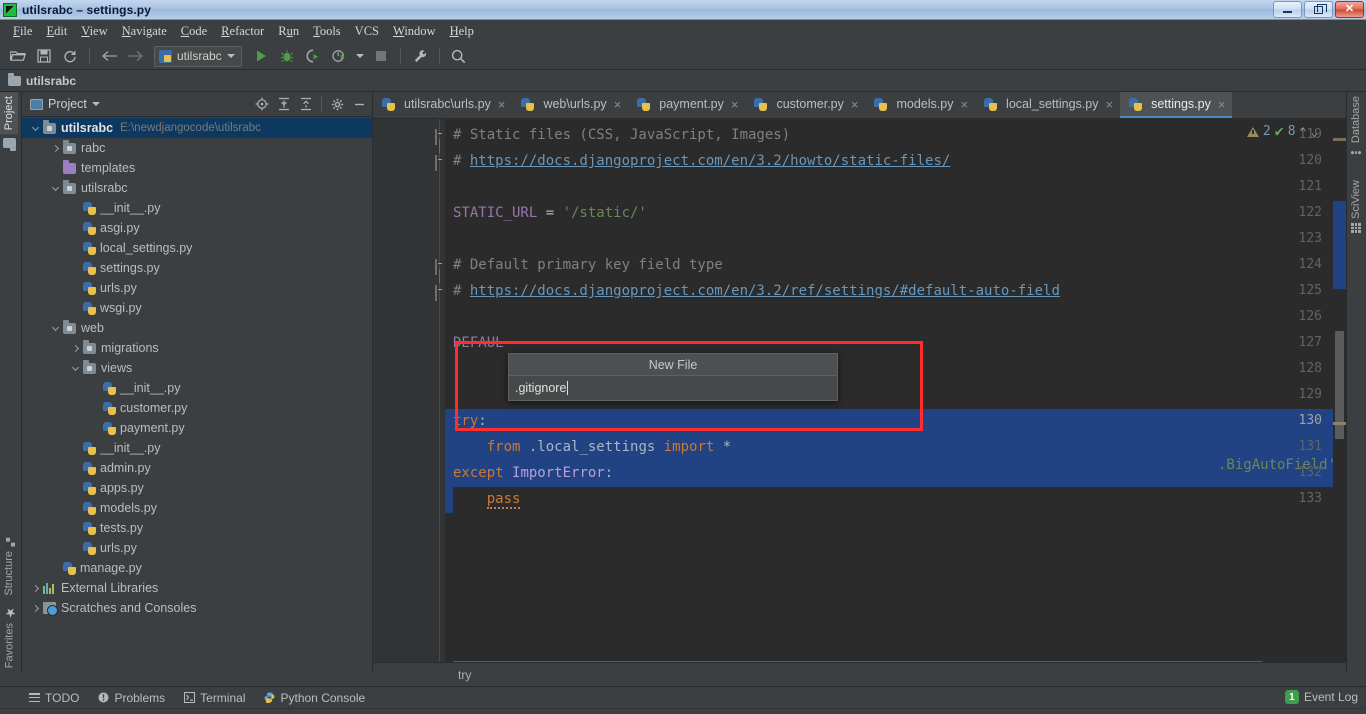 This screenshot has width=1366, height=714. What do you see at coordinates (197, 248) in the screenshot?
I see `tree-row: local_settings.py` at bounding box center [197, 248].